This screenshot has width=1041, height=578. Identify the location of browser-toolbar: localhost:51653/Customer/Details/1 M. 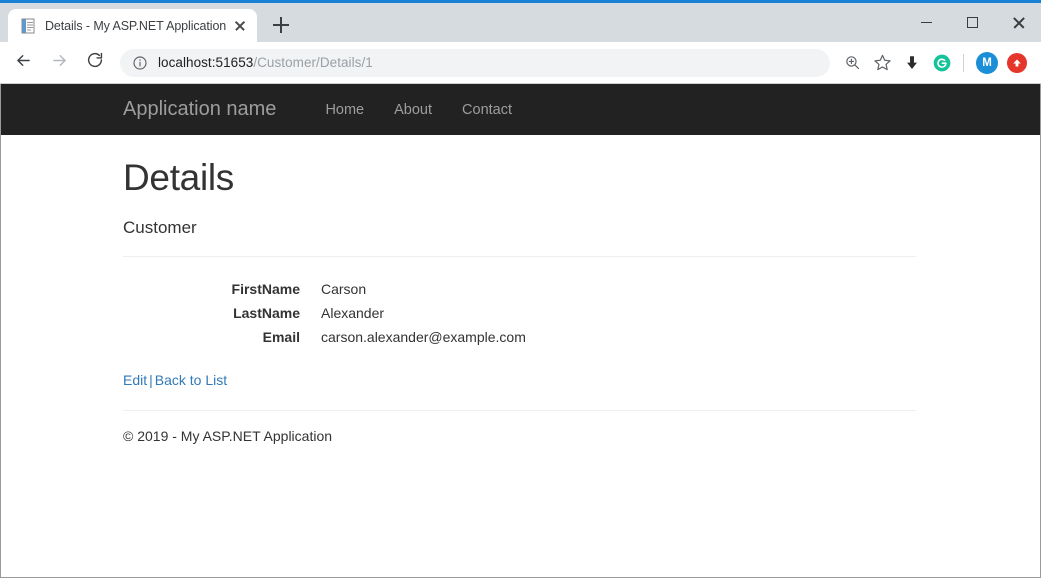
(520, 63).